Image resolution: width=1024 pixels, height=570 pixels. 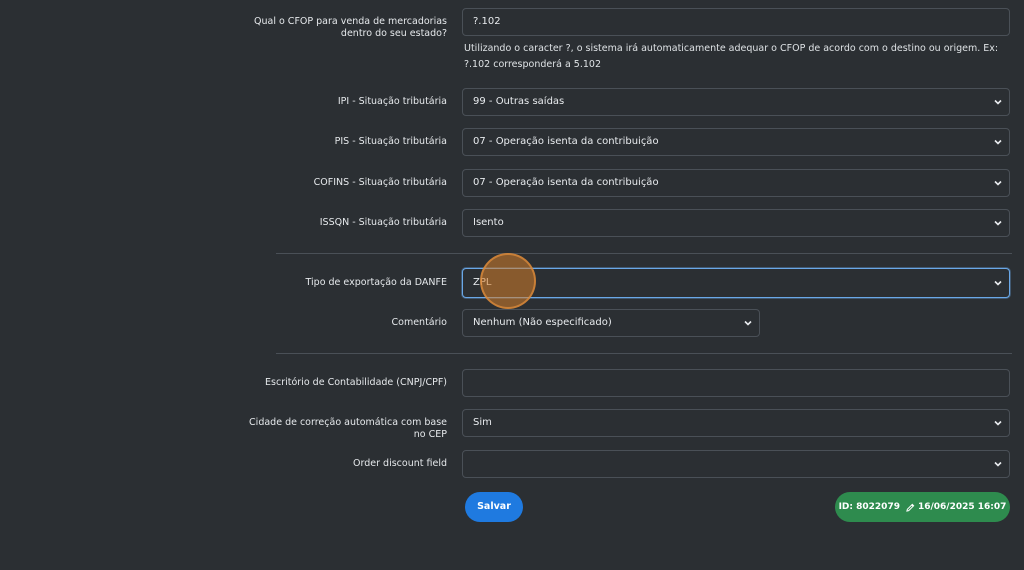 What do you see at coordinates (519, 101) in the screenshot?
I see `ipi-select-value: 99 - Outras saídas` at bounding box center [519, 101].